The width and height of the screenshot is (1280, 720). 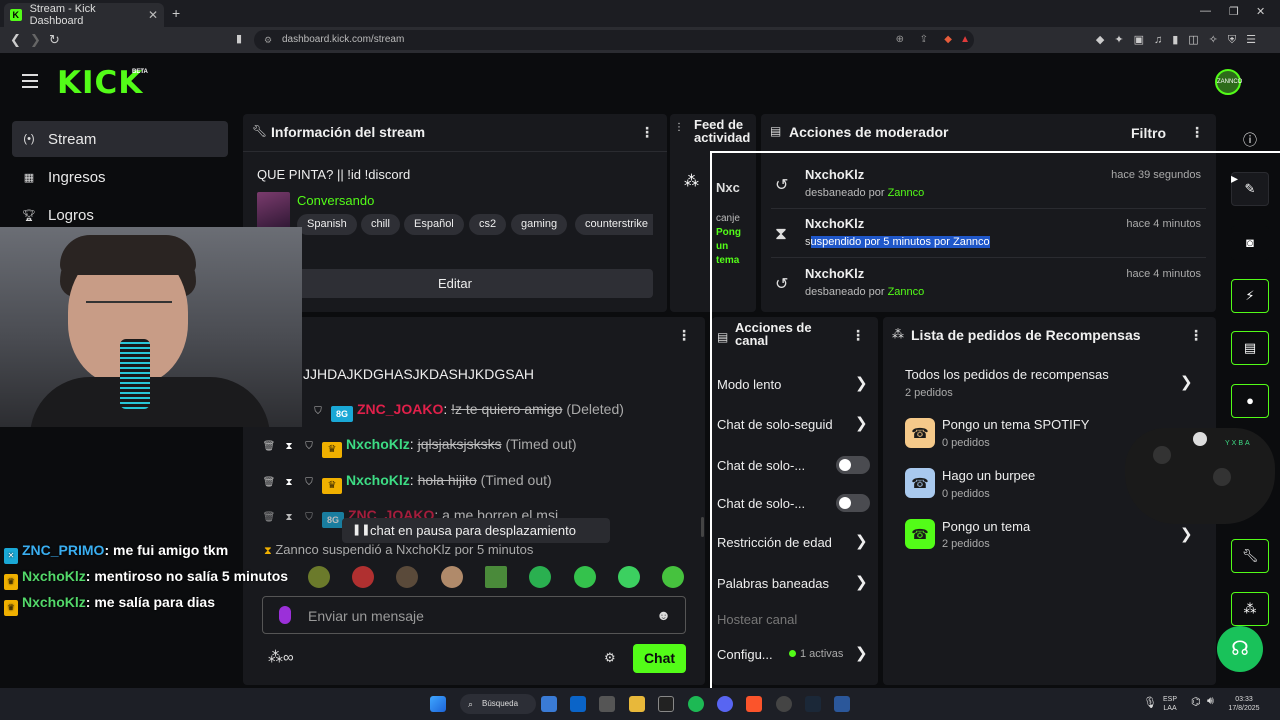 What do you see at coordinates (72, 139) in the screenshot?
I see `sidebar-item-label: Stream` at bounding box center [72, 139].